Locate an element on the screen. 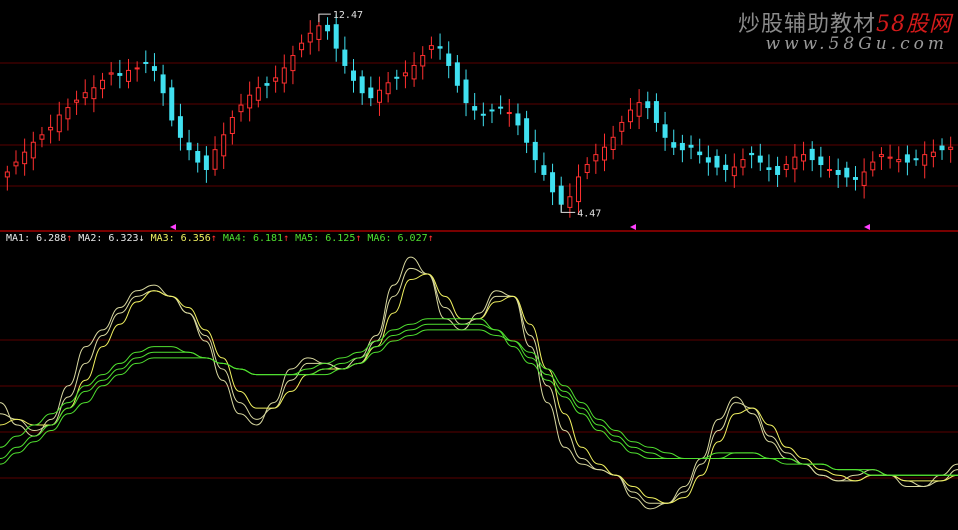 This screenshot has height=530, width=958. ma-item: MA6: 6.027↑ is located at coordinates (400, 238).